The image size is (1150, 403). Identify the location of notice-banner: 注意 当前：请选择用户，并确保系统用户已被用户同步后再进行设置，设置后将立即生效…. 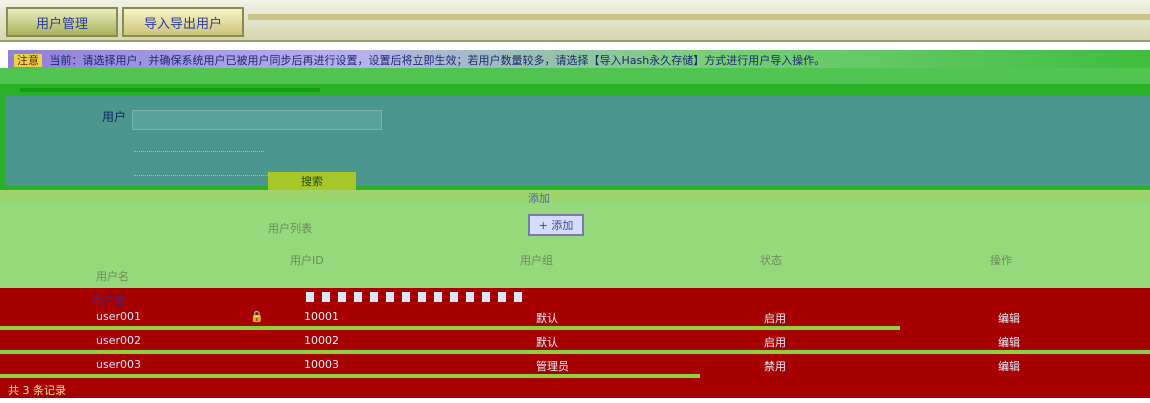
(575, 64).